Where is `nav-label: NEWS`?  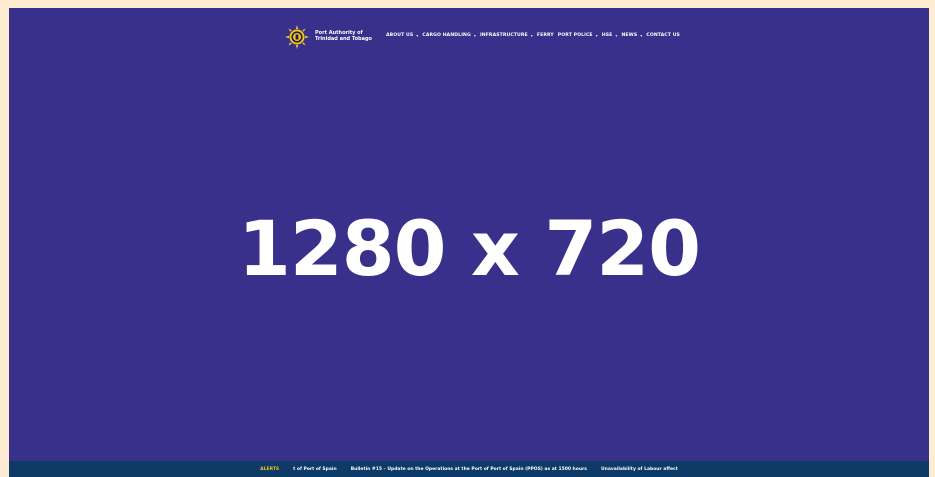 nav-label: NEWS is located at coordinates (629, 35).